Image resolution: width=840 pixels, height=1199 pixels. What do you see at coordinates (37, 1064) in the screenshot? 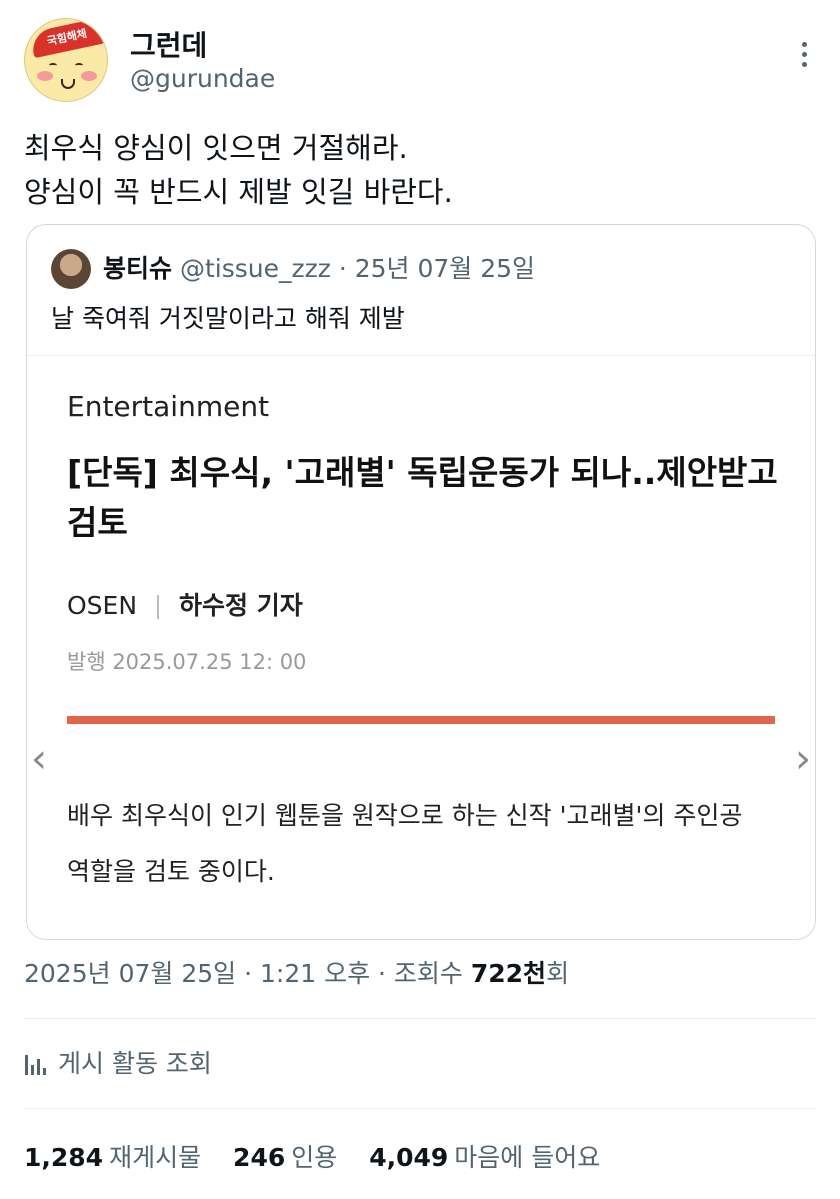
I see `bar-chart-icon` at bounding box center [37, 1064].